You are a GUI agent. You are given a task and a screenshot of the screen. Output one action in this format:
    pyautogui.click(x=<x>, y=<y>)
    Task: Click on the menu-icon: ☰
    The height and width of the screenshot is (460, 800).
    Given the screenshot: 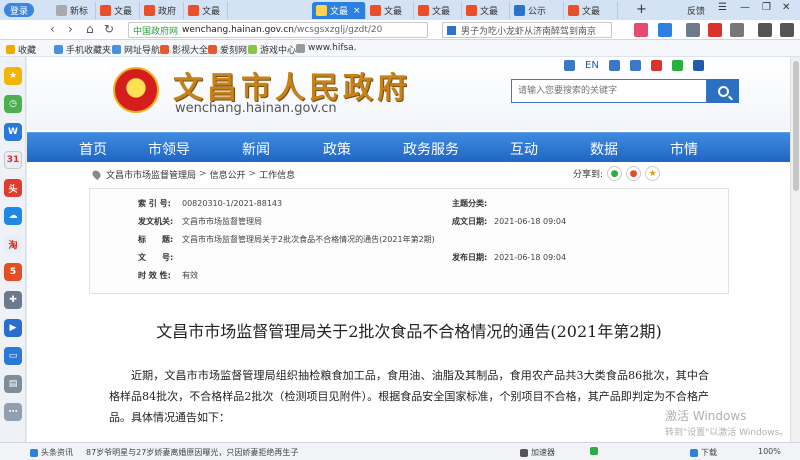 What is the action you would take?
    pyautogui.click(x=722, y=7)
    